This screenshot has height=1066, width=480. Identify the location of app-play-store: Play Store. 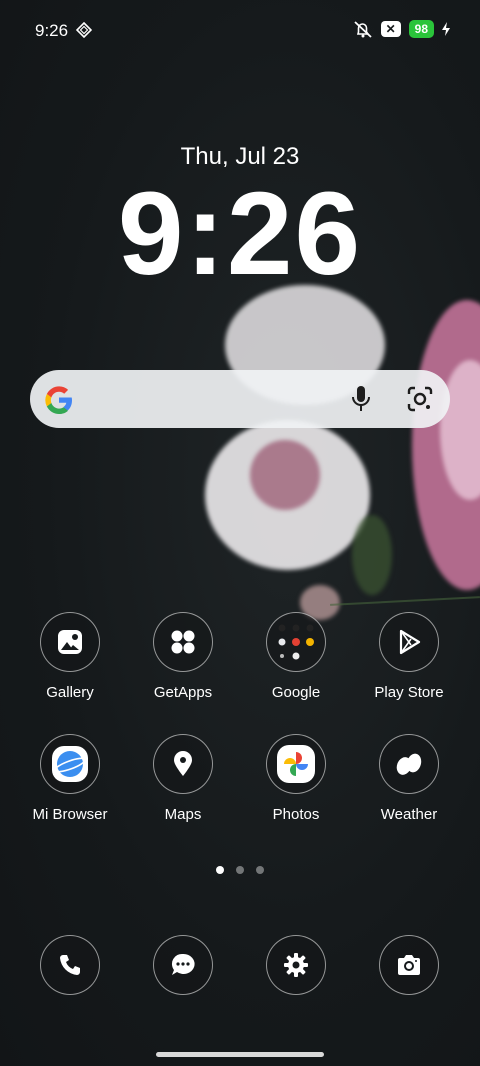
(409, 656).